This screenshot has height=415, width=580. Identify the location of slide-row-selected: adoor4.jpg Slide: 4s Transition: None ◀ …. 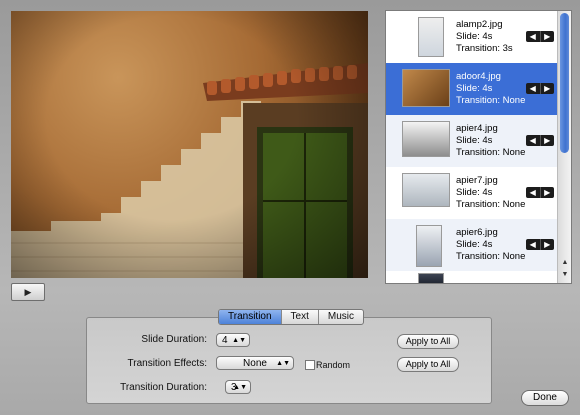
(471, 89).